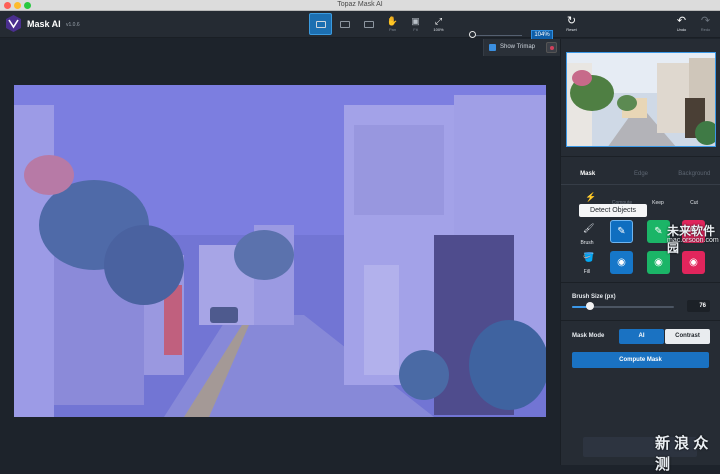 Image resolution: width=720 pixels, height=474 pixels. What do you see at coordinates (658, 262) in the screenshot?
I see `keep-fill-icon: ◉` at bounding box center [658, 262].